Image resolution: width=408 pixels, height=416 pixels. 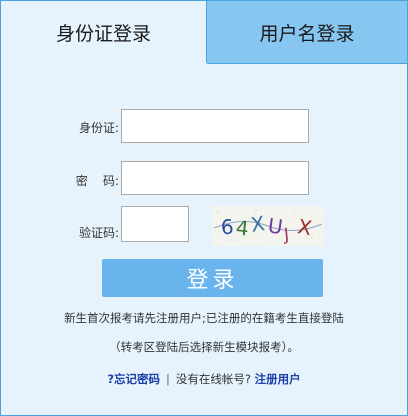 What do you see at coordinates (98, 233) in the screenshot?
I see `captcha-label: 验证码:` at bounding box center [98, 233].